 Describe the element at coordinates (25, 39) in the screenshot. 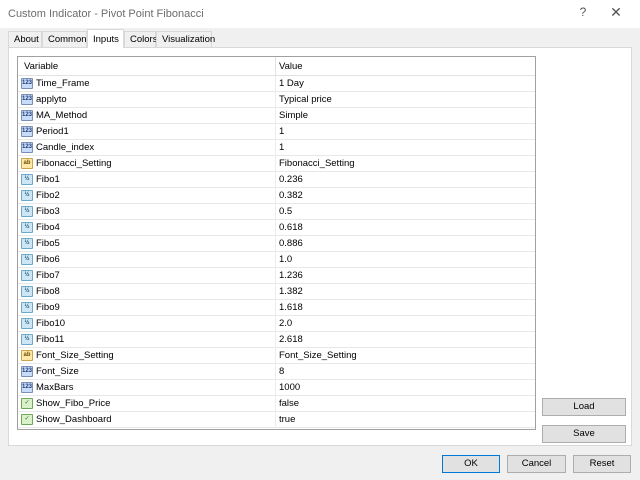

I see `tab-about: About` at that location.